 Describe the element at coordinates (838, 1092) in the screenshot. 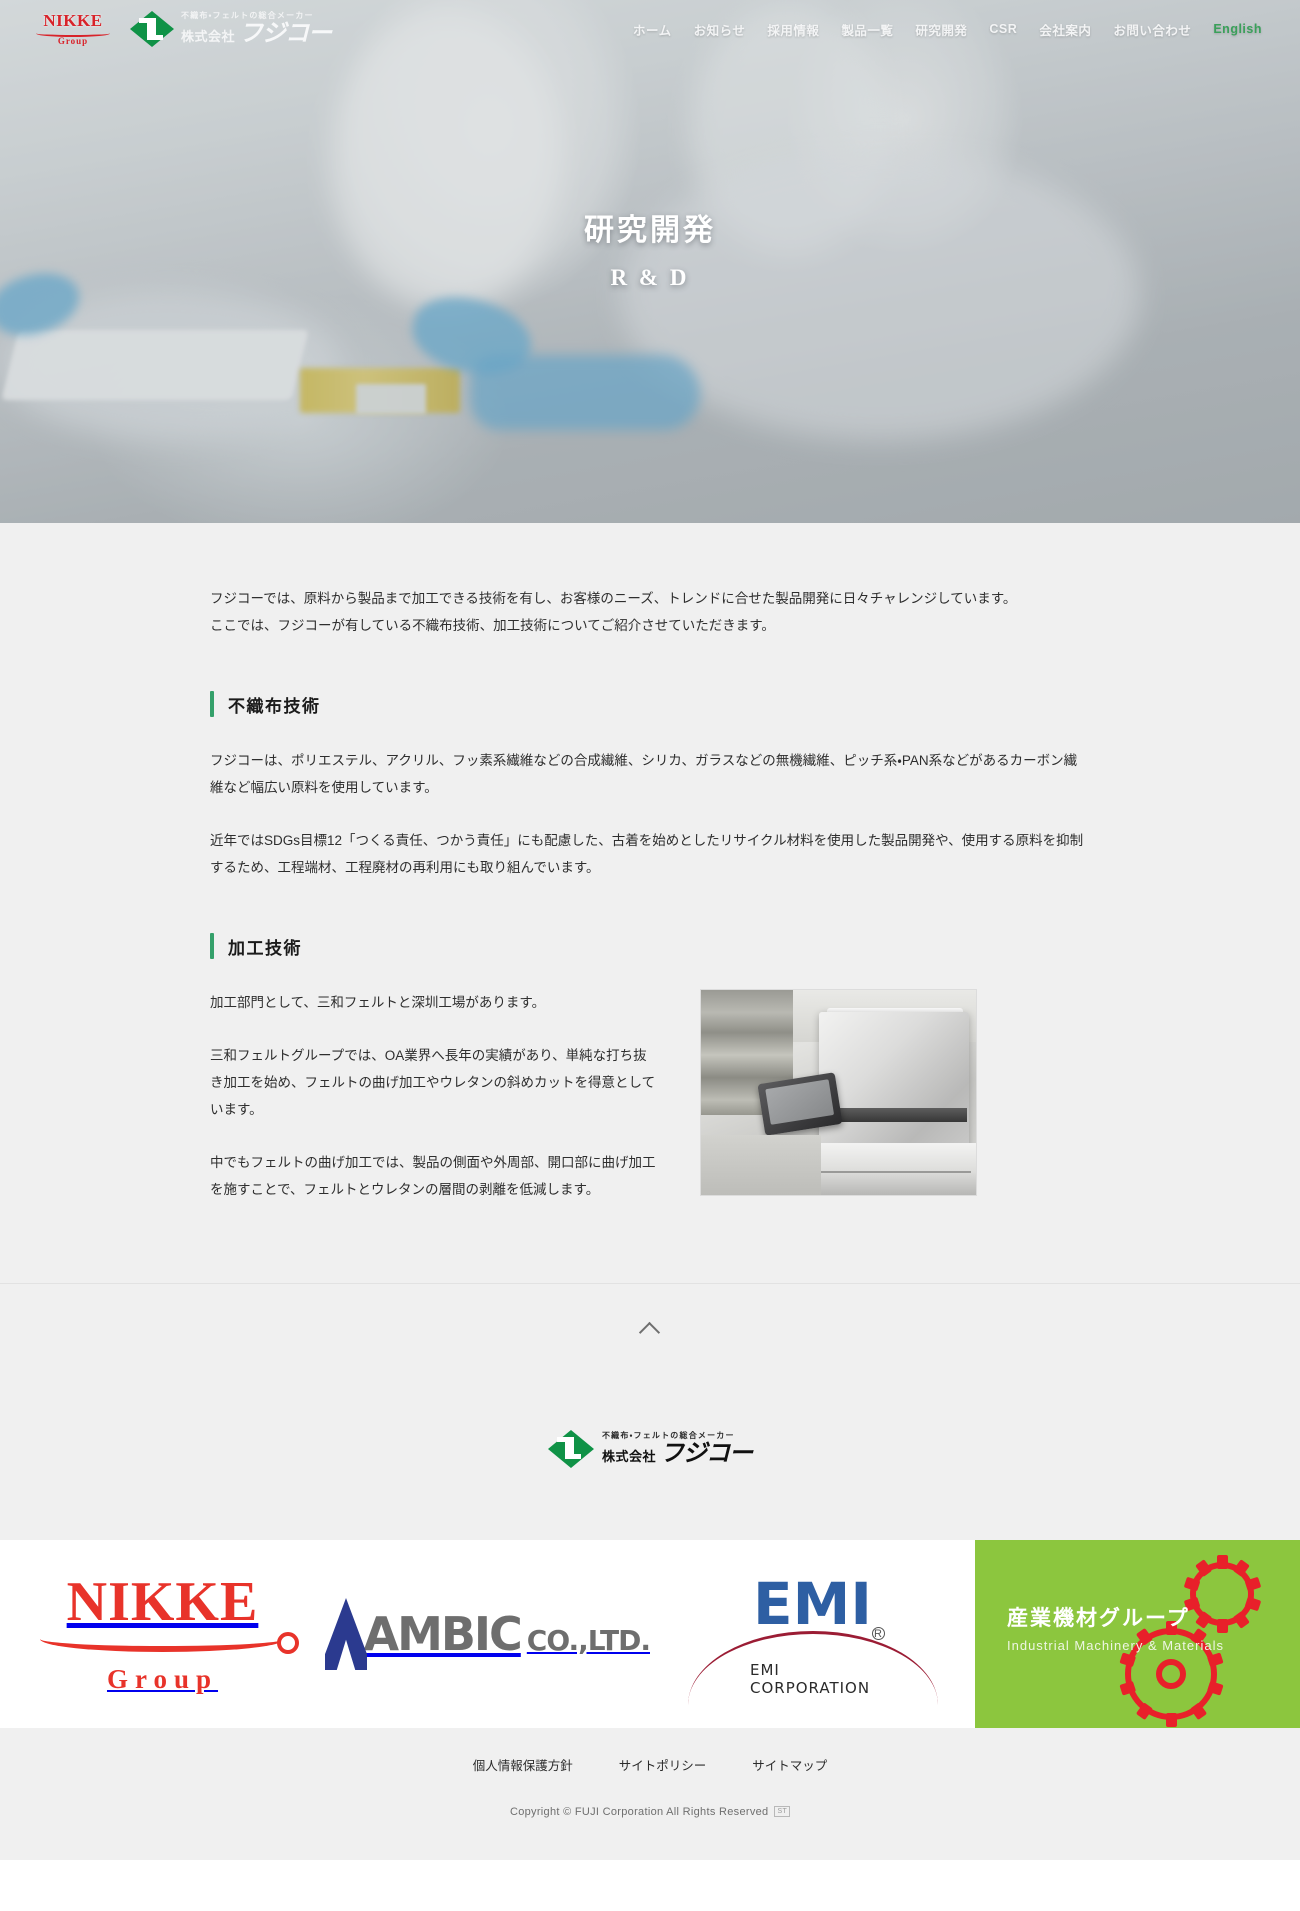

I see `processing-photo` at that location.